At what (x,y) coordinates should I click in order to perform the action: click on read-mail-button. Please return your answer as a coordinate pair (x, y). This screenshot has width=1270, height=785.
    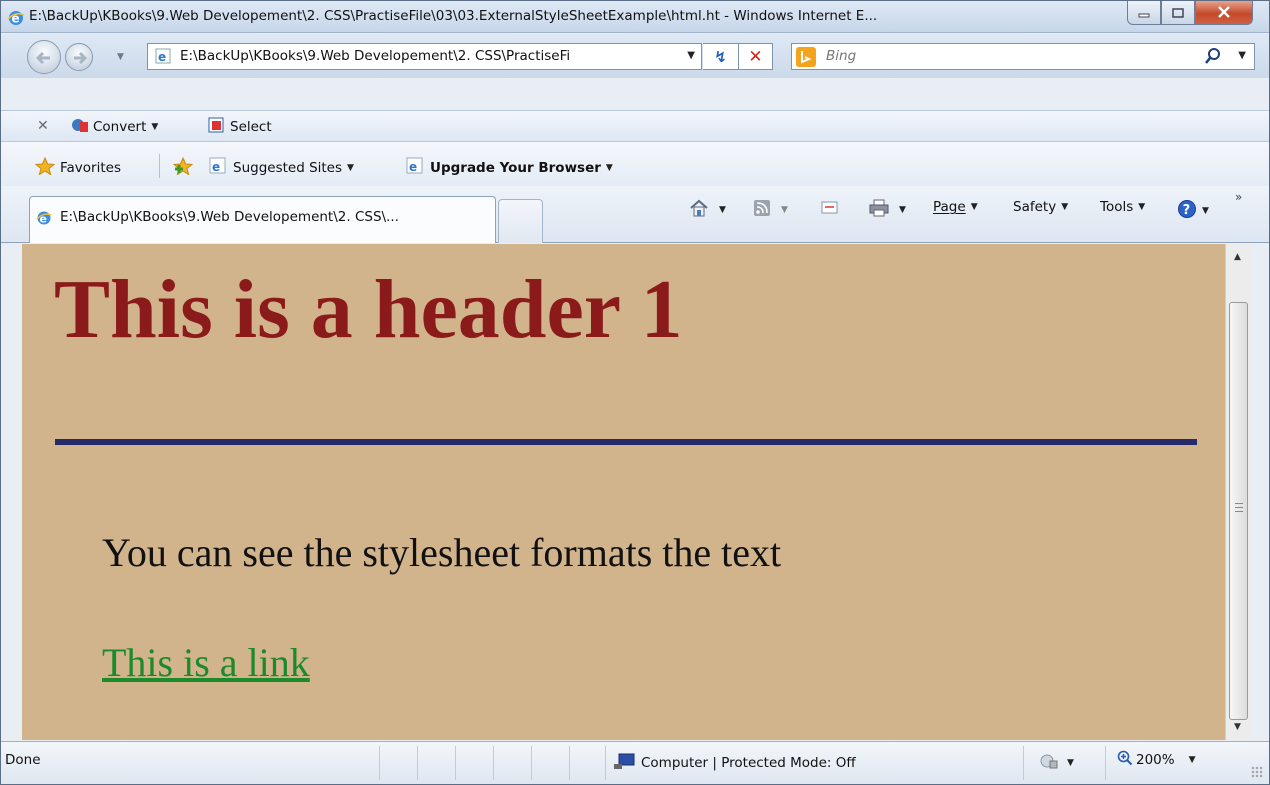
    Looking at the image, I should click on (830, 209).